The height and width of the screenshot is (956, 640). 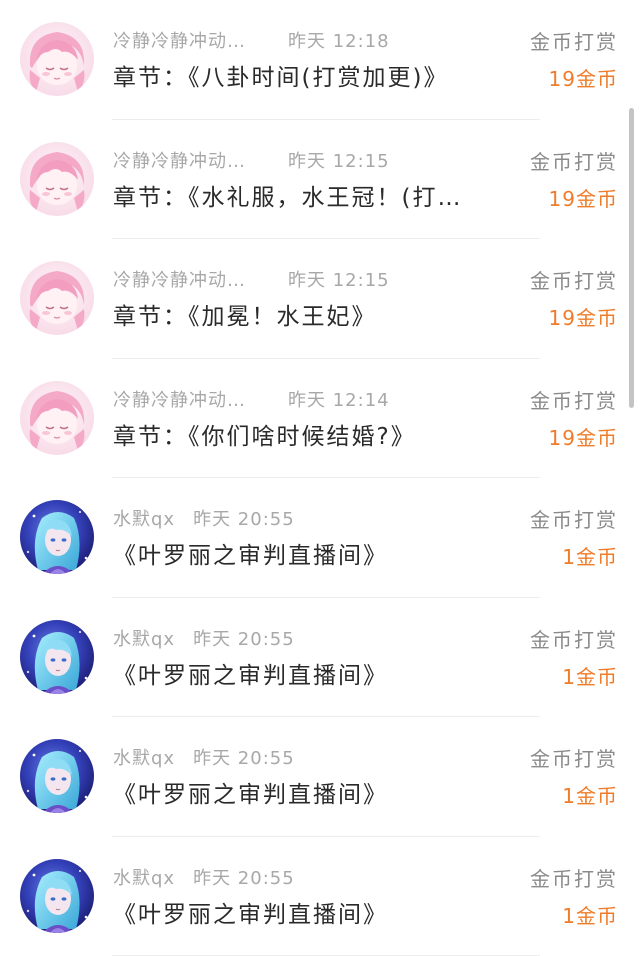 What do you see at coordinates (339, 400) in the screenshot?
I see `timestamp: 昨天 12:14` at bounding box center [339, 400].